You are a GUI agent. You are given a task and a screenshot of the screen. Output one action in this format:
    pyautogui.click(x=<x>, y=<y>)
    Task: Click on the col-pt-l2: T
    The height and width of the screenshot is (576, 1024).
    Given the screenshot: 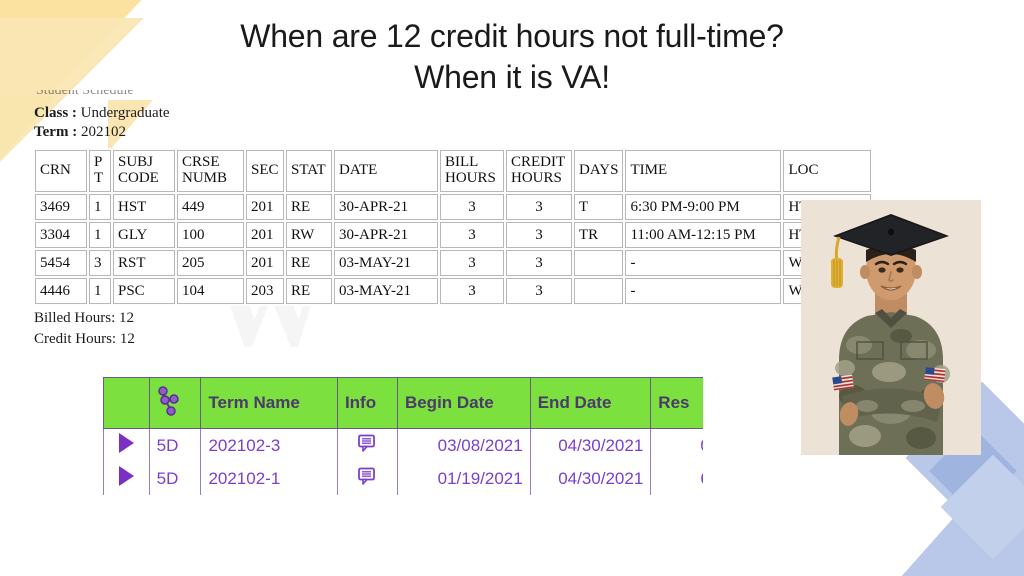 What is the action you would take?
    pyautogui.click(x=99, y=178)
    